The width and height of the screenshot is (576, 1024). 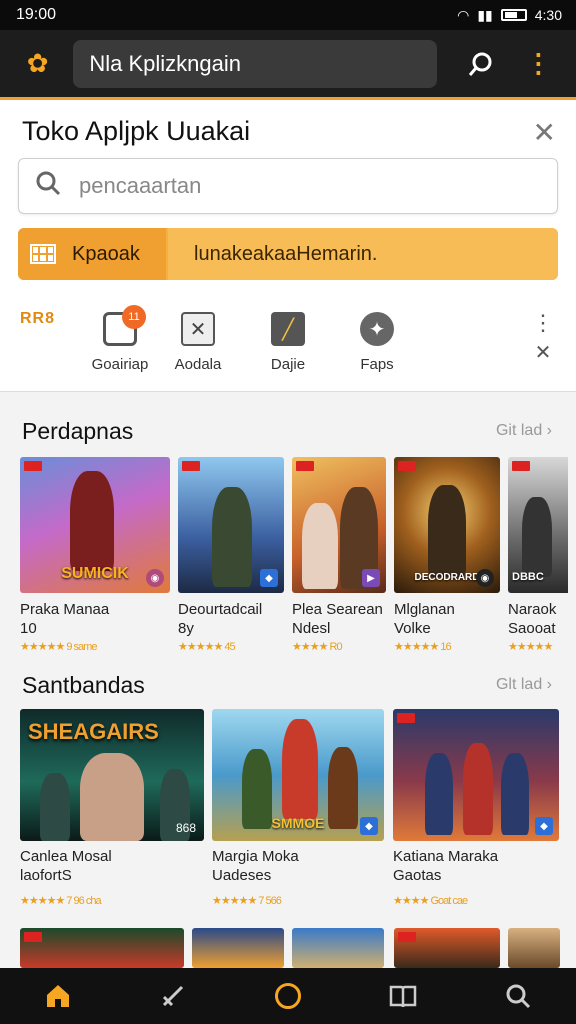 What do you see at coordinates (403, 996) in the screenshot?
I see `book-icon` at bounding box center [403, 996].